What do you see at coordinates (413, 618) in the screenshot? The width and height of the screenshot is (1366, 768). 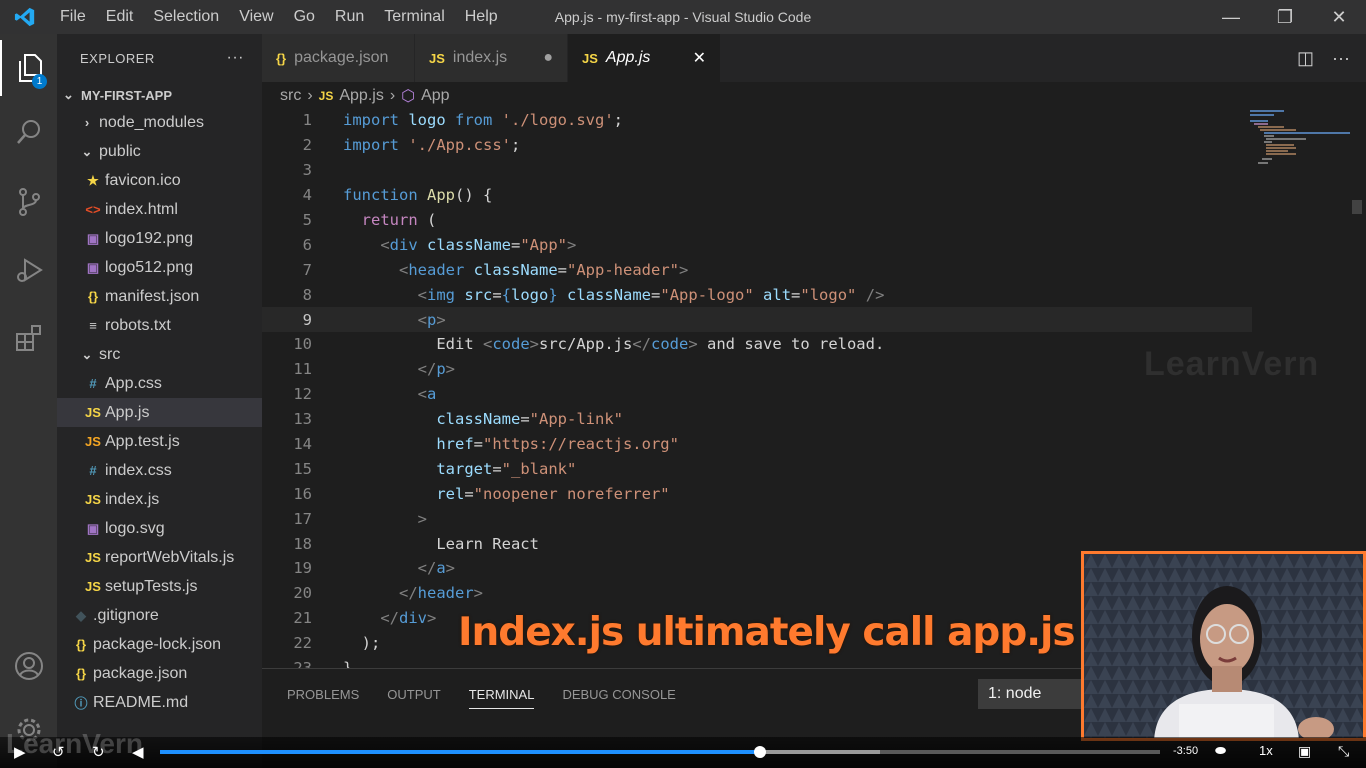 I see `code-token: div` at bounding box center [413, 618].